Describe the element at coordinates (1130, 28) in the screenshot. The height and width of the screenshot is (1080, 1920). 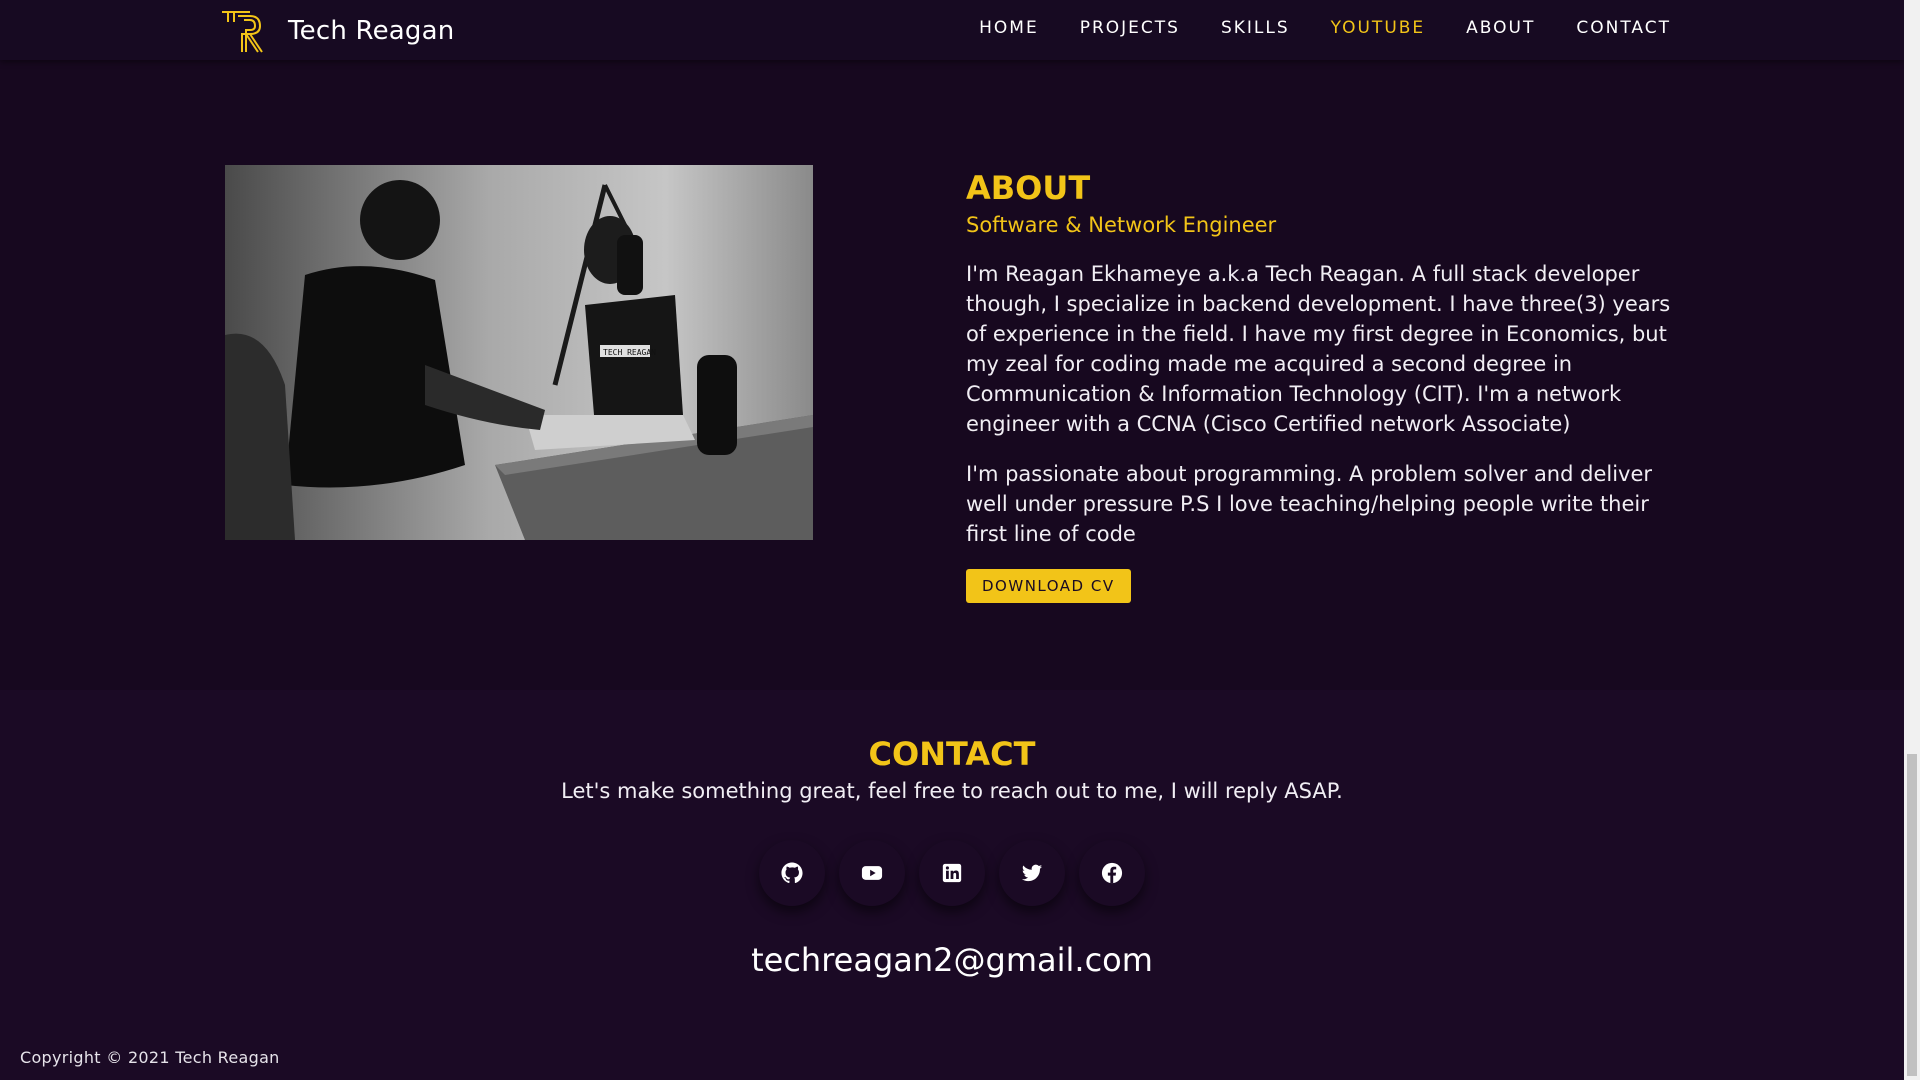
I see `nav-link-projects: PROJECTS` at that location.